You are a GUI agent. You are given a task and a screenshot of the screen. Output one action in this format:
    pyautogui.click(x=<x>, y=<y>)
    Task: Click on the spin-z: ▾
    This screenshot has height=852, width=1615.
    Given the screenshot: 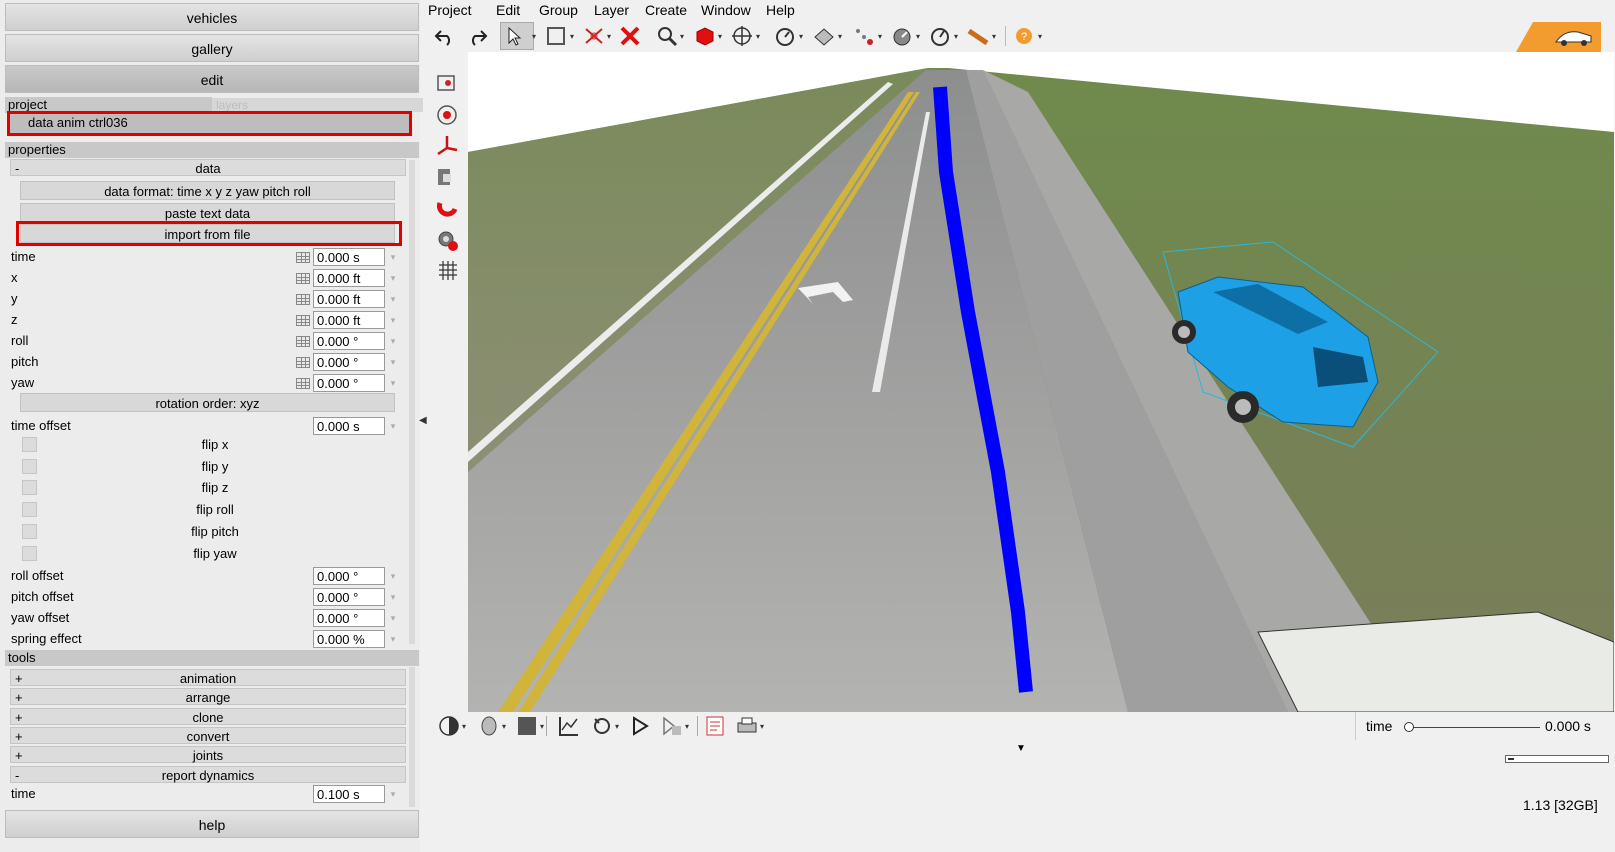 What is the action you would take?
    pyautogui.click(x=393, y=320)
    